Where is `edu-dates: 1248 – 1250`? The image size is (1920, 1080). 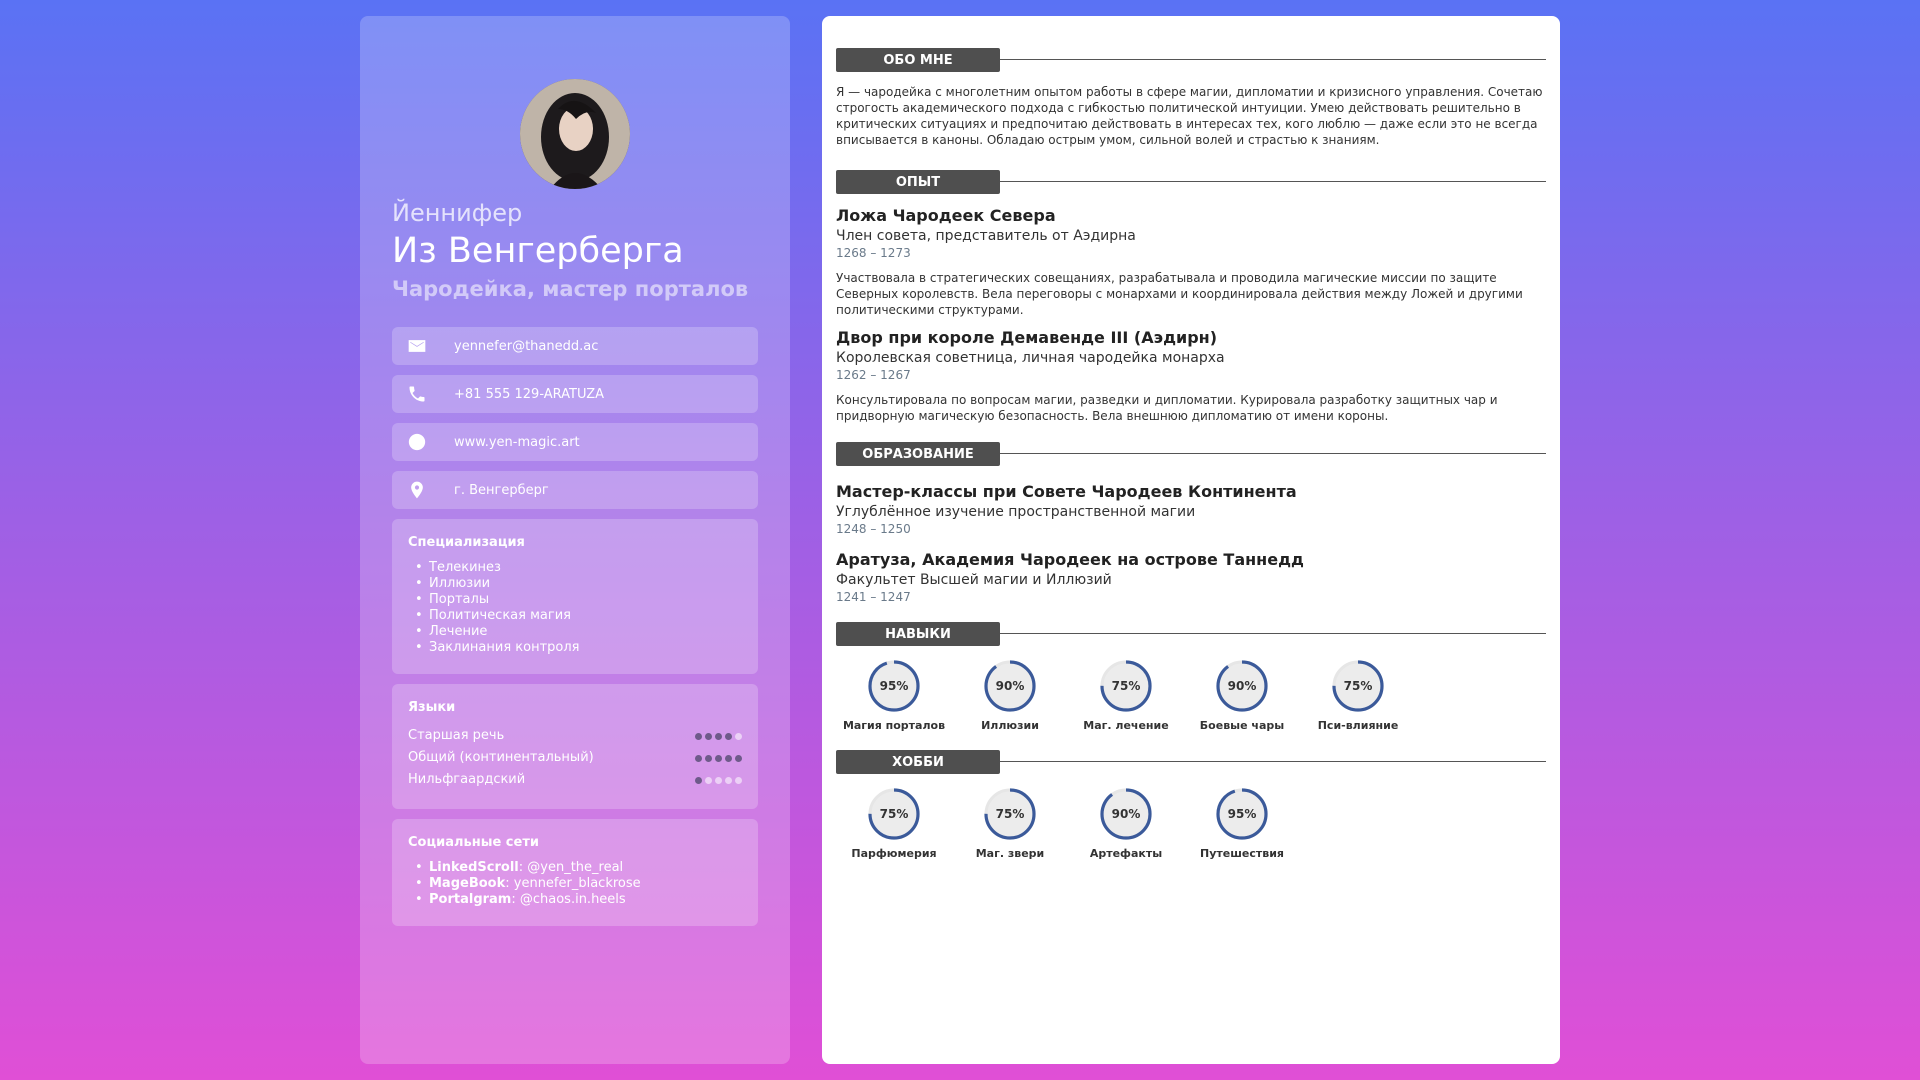
edu-dates: 1248 – 1250 is located at coordinates (873, 529).